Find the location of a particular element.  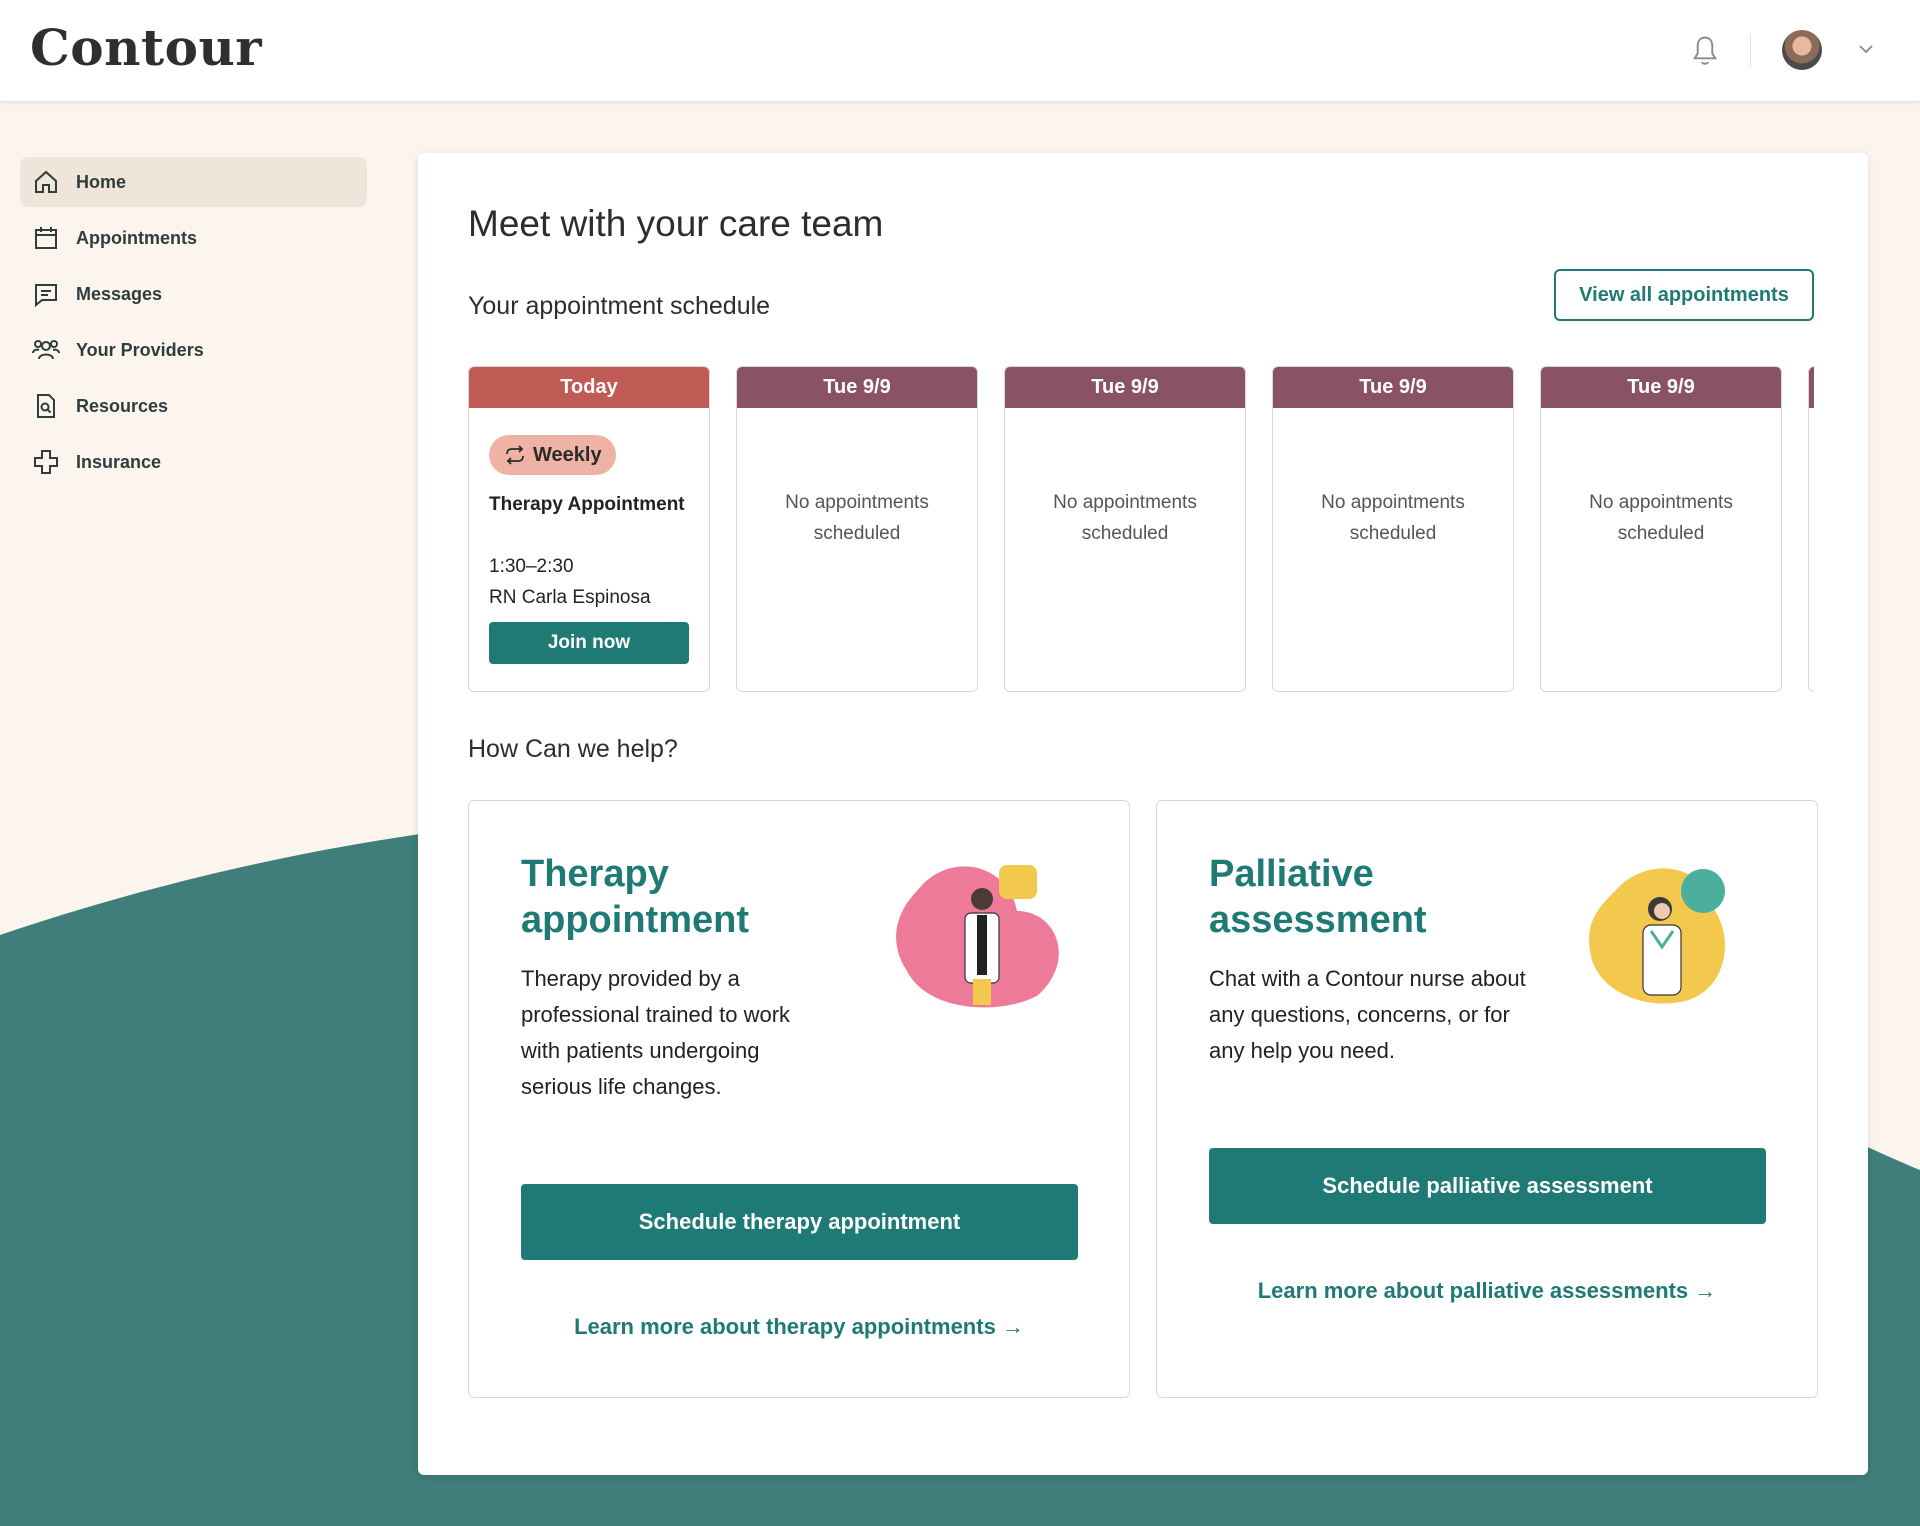

sidebar-item-label: Your Providers is located at coordinates (140, 349).